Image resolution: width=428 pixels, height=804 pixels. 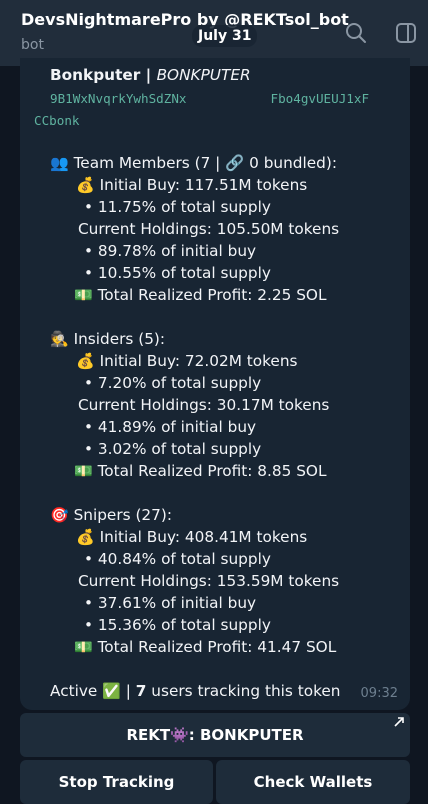 I want to click on insiders-header: 🕵️ Insiders (5):, so click(x=108, y=339).